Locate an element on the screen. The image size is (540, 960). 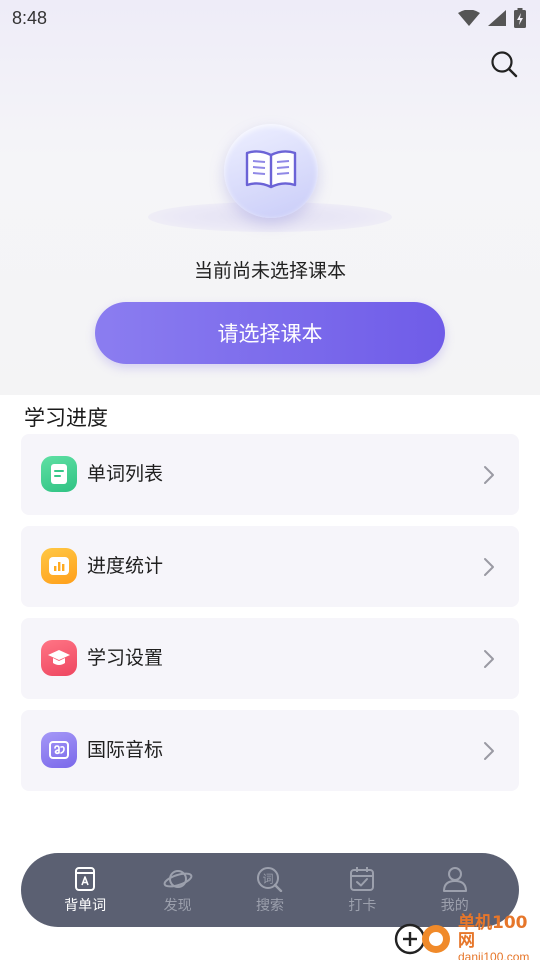
search-button is located at coordinates (504, 66).